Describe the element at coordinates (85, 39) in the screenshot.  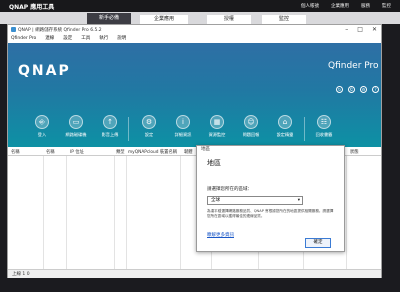
I see `menu-tools: 工具` at that location.